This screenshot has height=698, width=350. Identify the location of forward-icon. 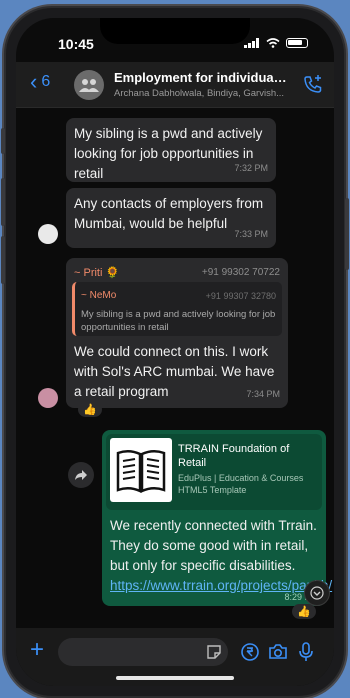
(81, 475).